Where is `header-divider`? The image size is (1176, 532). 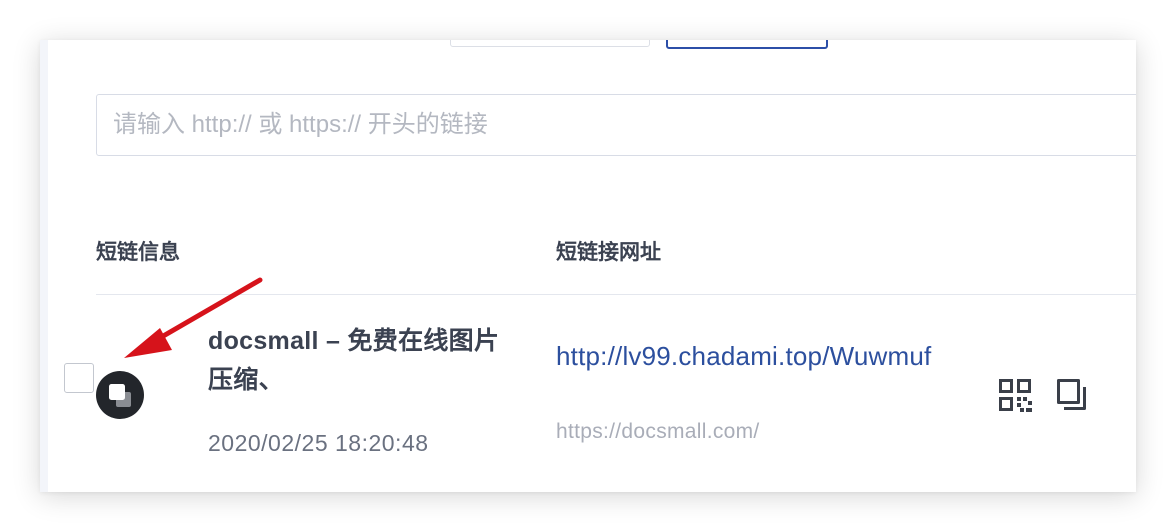 header-divider is located at coordinates (616, 294).